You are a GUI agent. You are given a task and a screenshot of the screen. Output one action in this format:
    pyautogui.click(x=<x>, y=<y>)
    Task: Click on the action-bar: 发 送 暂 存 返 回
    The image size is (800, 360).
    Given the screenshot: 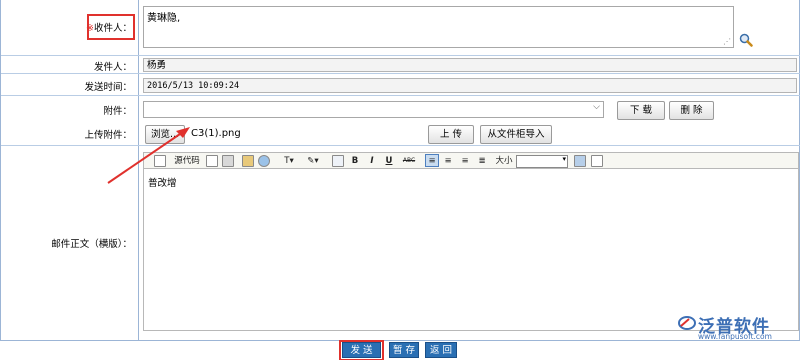 What is the action you would take?
    pyautogui.click(x=400, y=350)
    